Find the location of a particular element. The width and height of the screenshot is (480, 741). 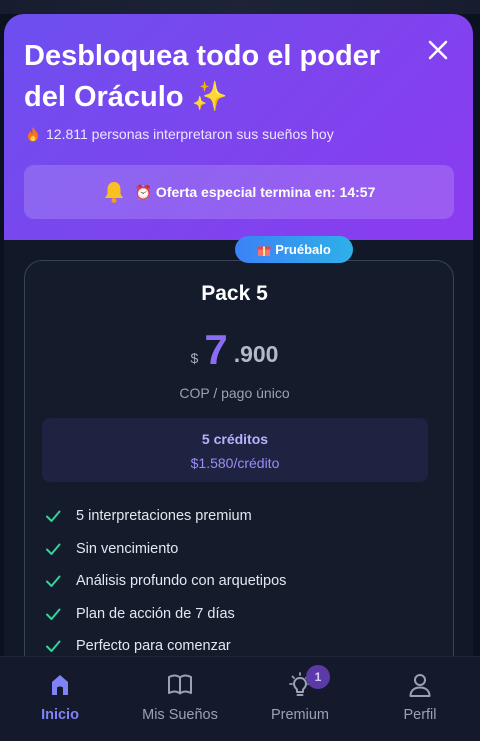

feature-label: Sin vencimiento is located at coordinates (127, 548).